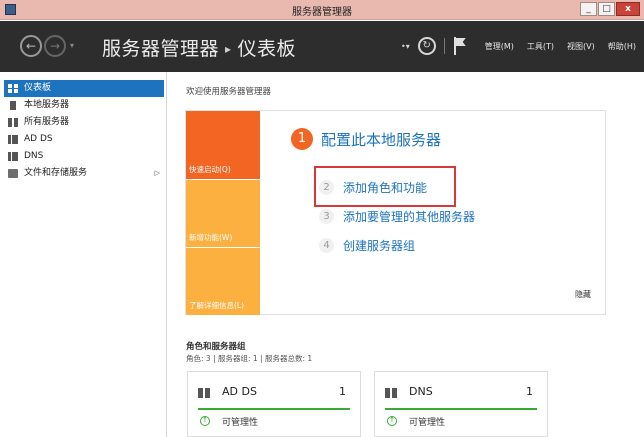  What do you see at coordinates (84, 139) in the screenshot?
I see `sidebar-item-ad-ds: AD DS` at bounding box center [84, 139].